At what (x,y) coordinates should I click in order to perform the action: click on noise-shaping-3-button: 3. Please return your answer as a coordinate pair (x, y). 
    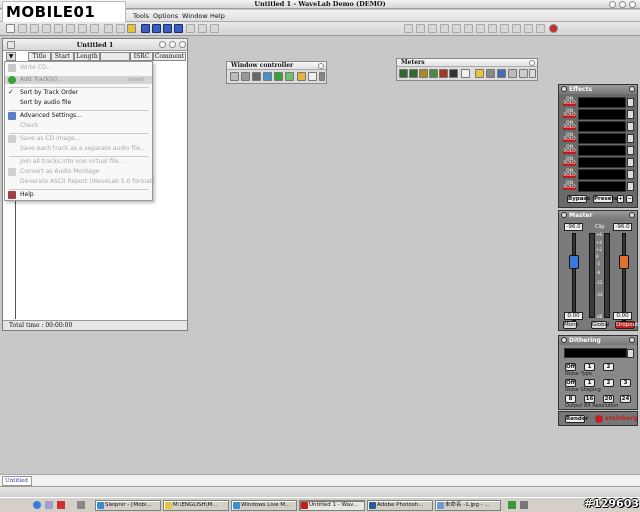
    Looking at the image, I should click on (625, 383).